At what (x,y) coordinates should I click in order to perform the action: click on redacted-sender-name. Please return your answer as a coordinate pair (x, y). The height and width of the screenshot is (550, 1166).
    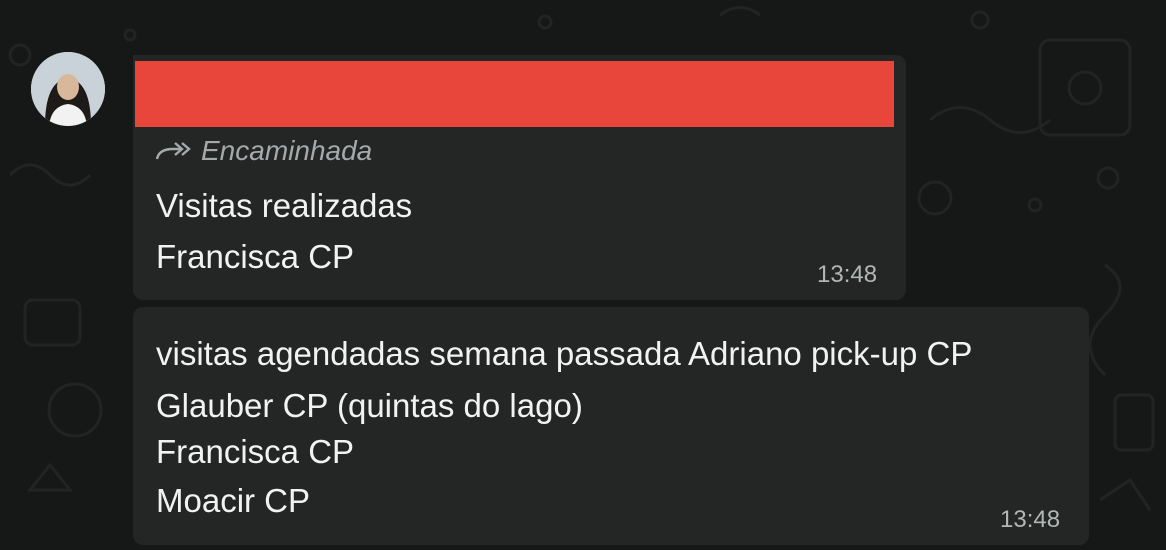
    Looking at the image, I should click on (514, 94).